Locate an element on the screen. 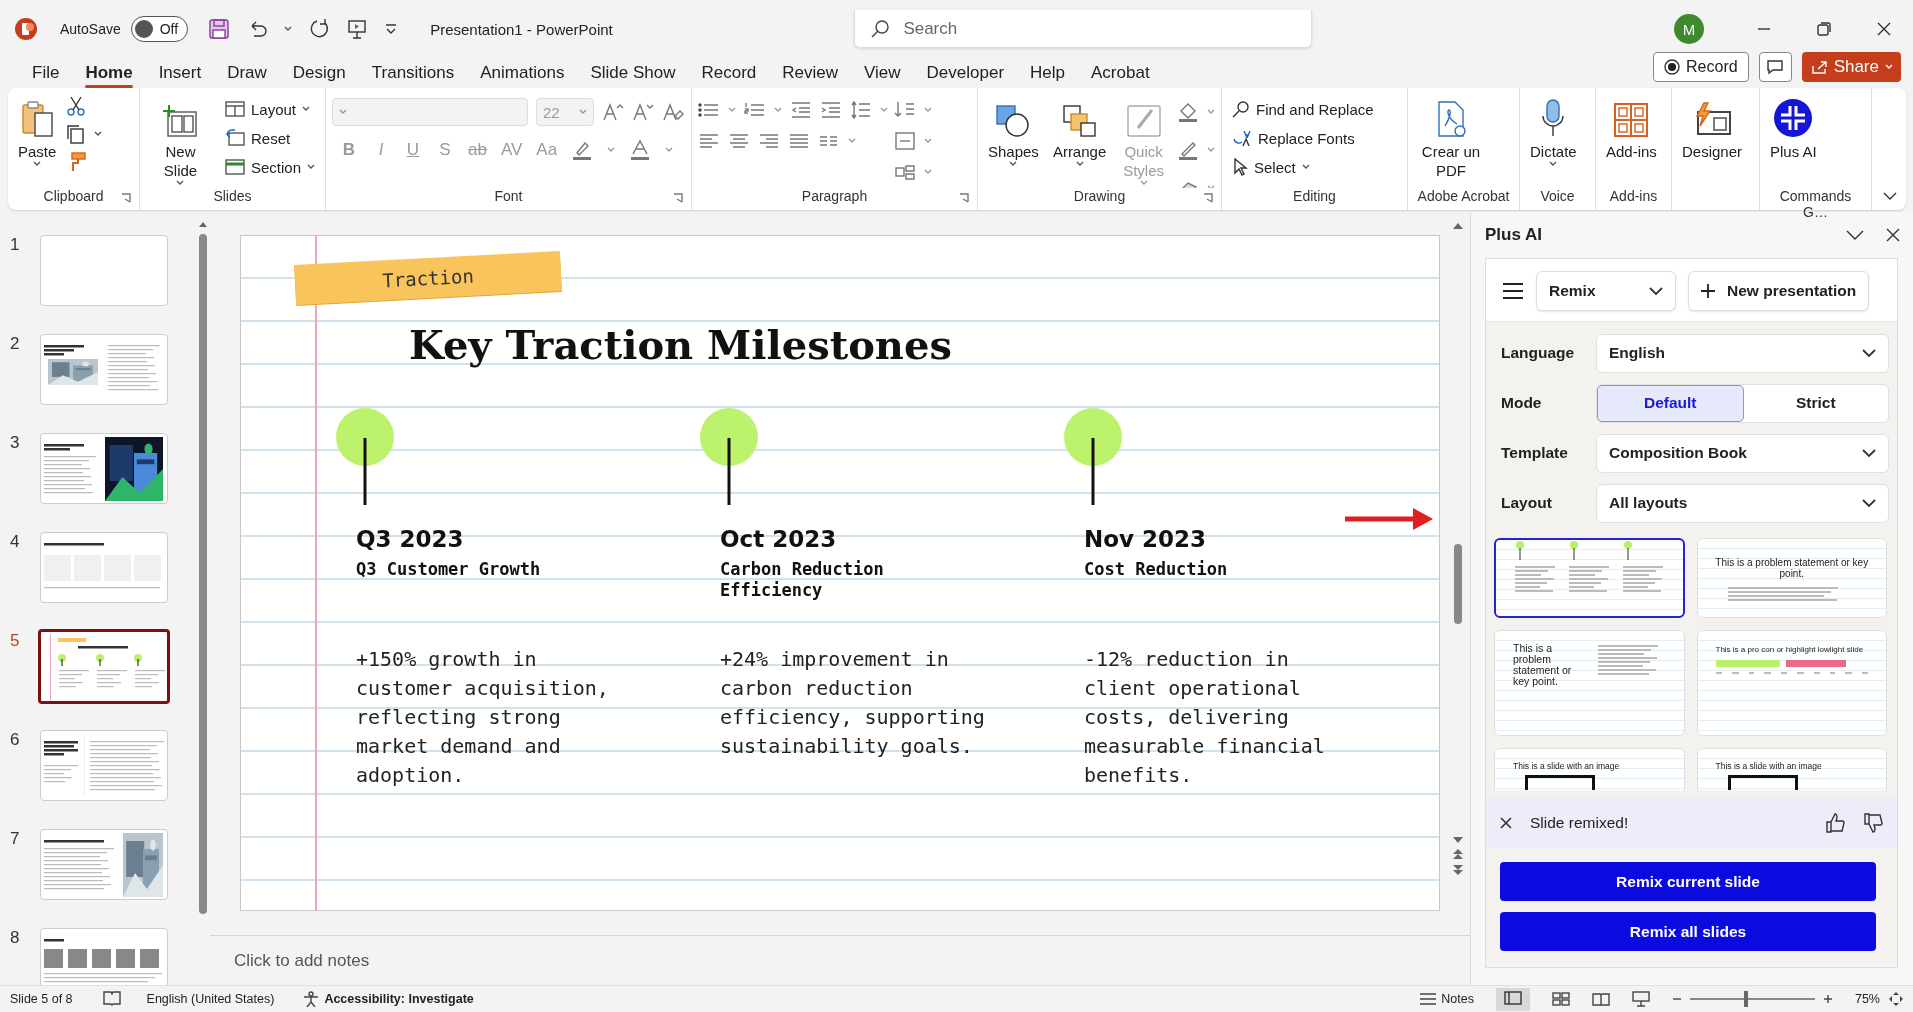  mode-dropdown: Remix is located at coordinates (1606, 291).